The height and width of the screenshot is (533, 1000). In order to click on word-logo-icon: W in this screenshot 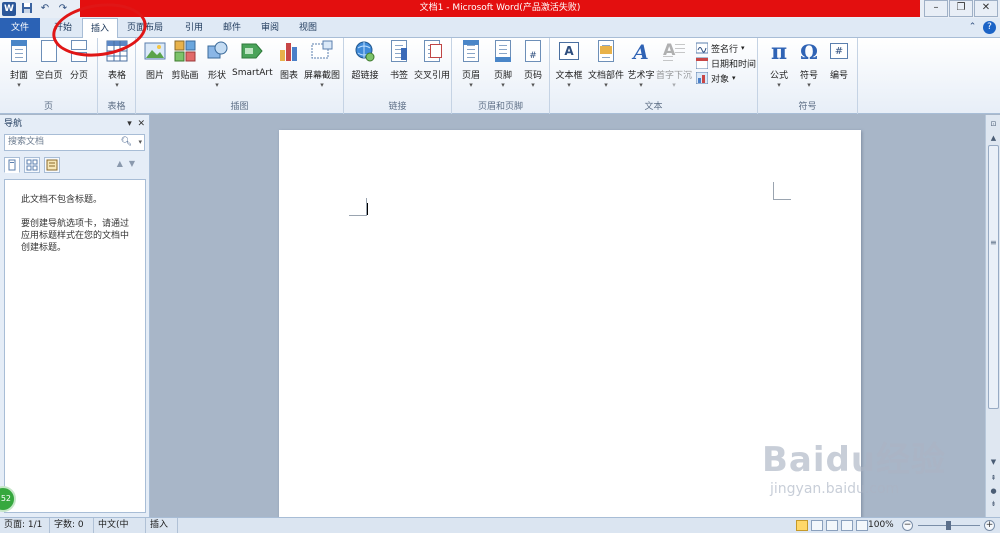, I will do `click(9, 9)`.